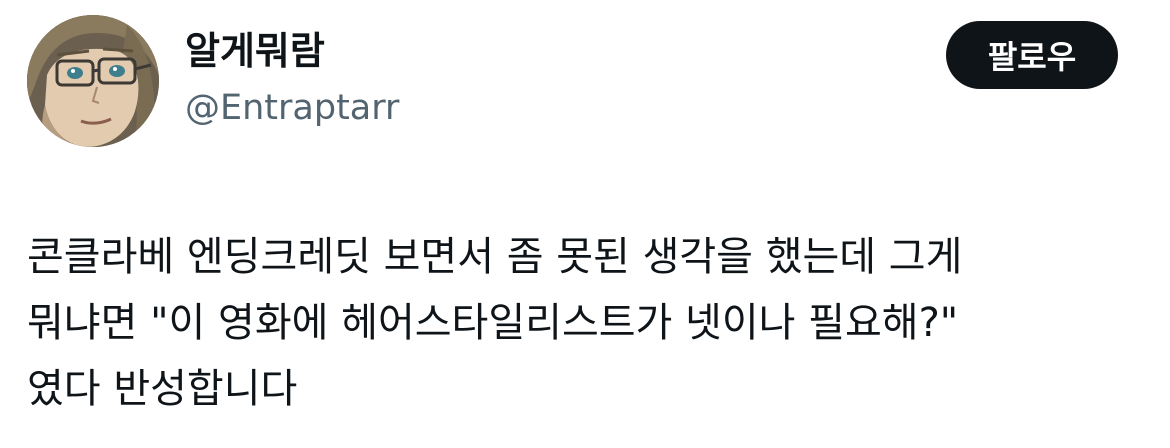 Image resolution: width=1170 pixels, height=448 pixels. I want to click on tweet-text-line: 콘클라베 엔딩크레딧 보면서 좀 못된 생각을 했는데 그게, so click(495, 257).